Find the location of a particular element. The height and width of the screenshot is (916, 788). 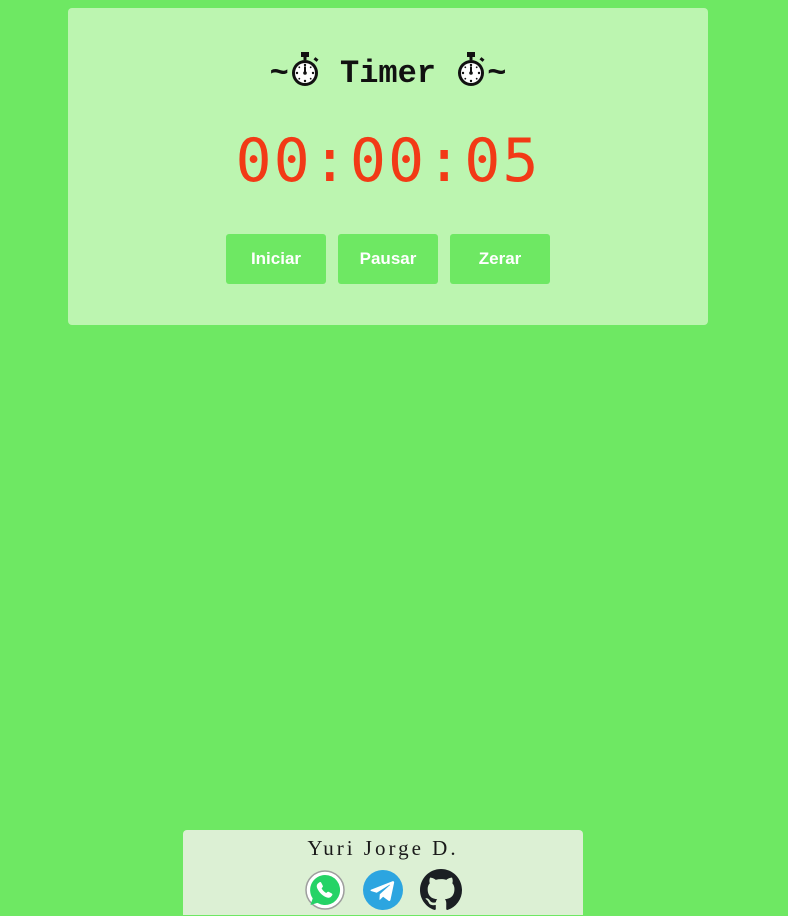

reset-button: Zerar is located at coordinates (500, 259).